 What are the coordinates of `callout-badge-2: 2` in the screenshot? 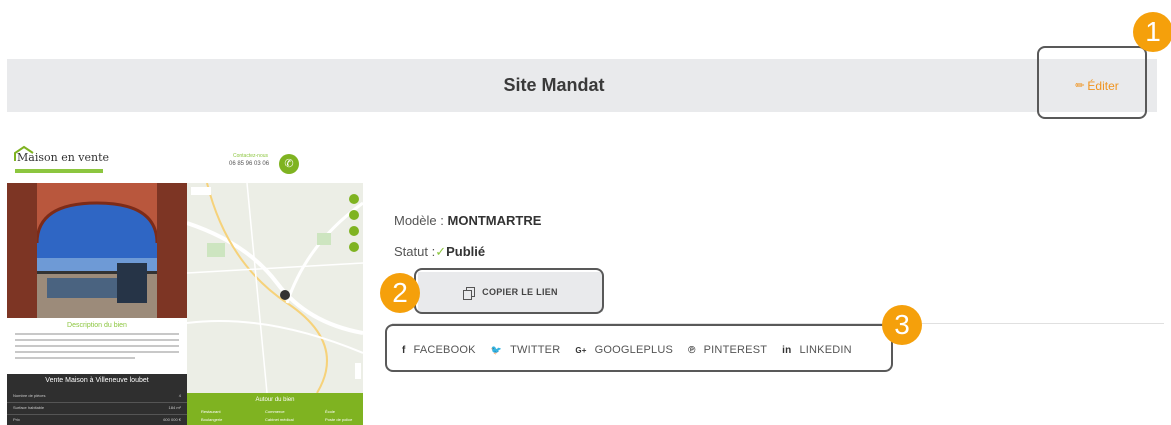 It's located at (400, 293).